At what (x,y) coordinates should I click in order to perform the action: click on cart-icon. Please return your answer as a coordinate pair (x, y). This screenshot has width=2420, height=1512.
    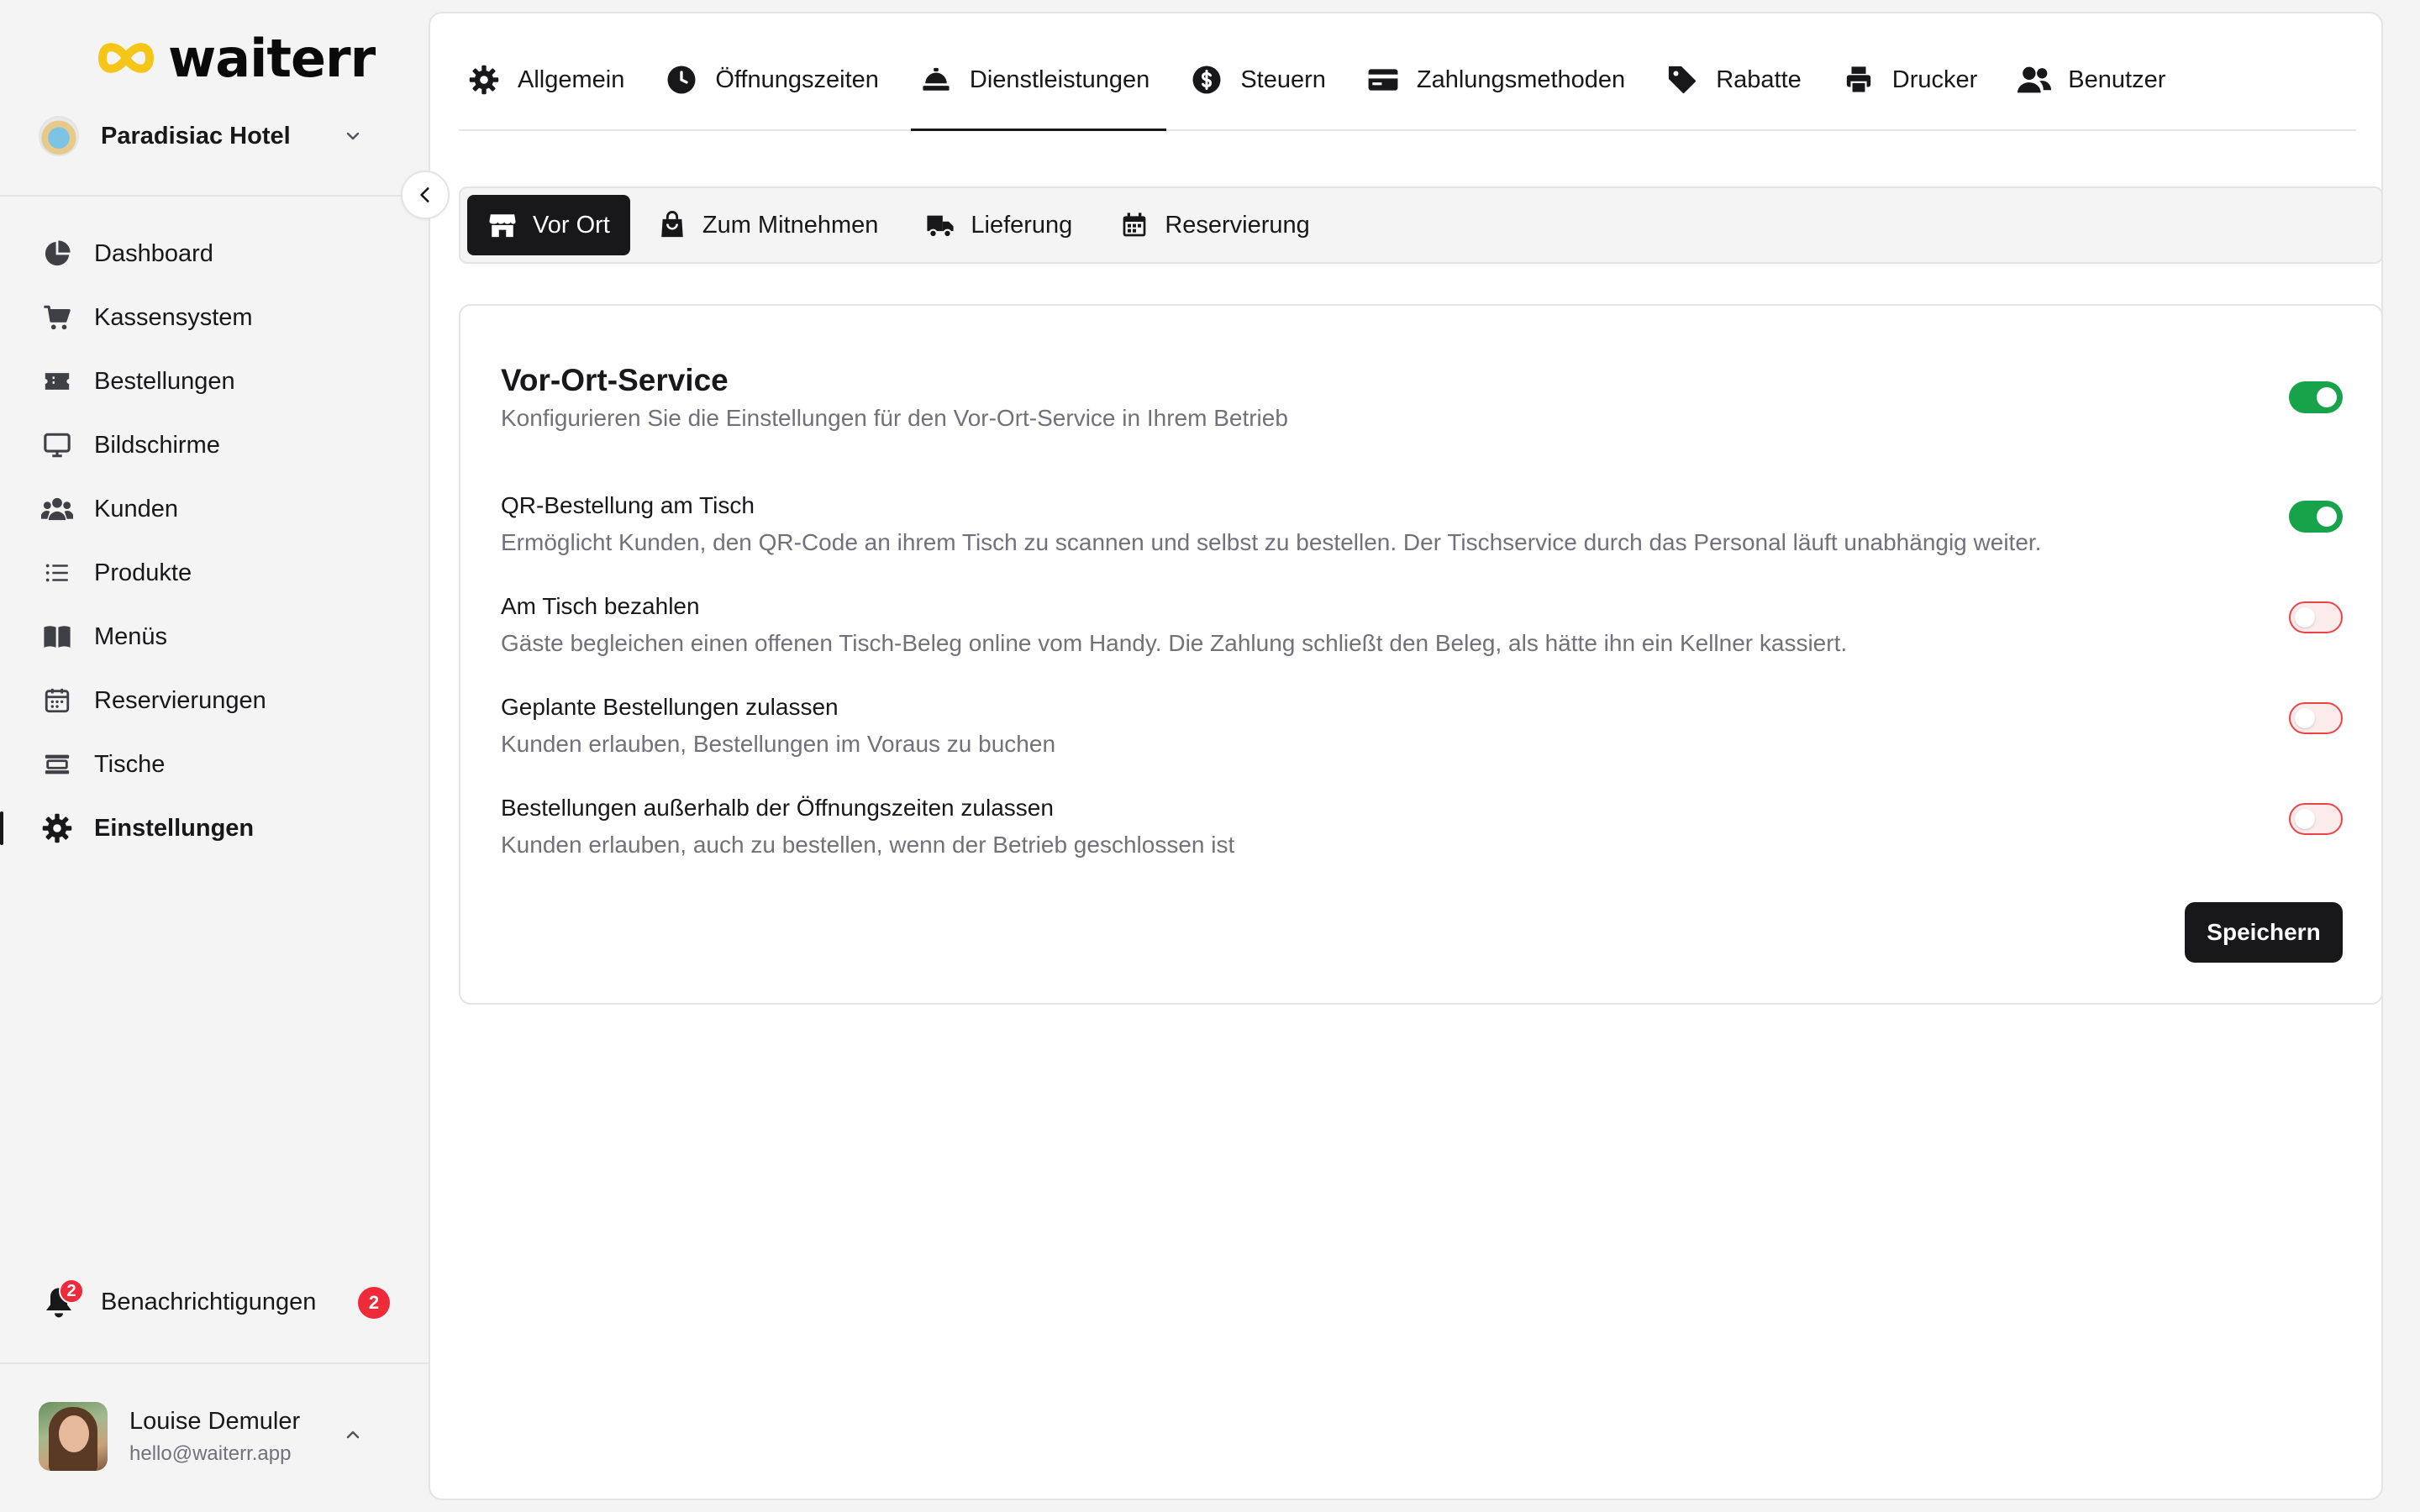
    Looking at the image, I should click on (57, 317).